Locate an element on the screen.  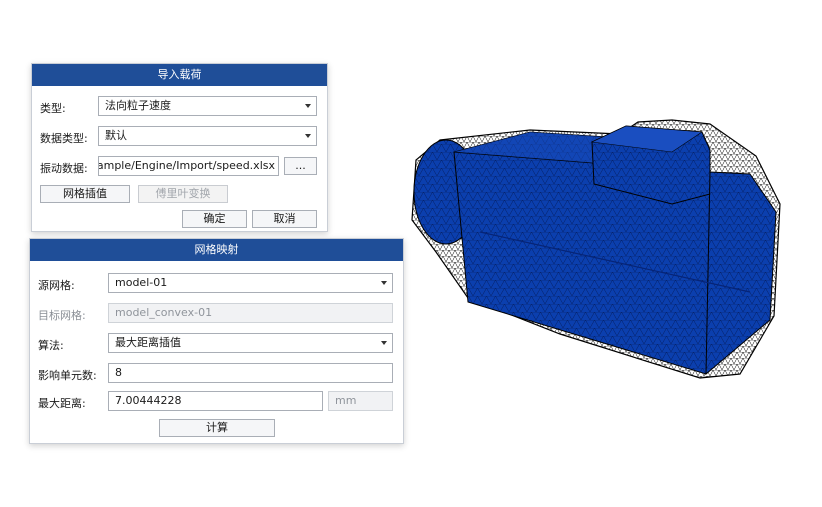
source-mesh-value: model-01 is located at coordinates (141, 282).